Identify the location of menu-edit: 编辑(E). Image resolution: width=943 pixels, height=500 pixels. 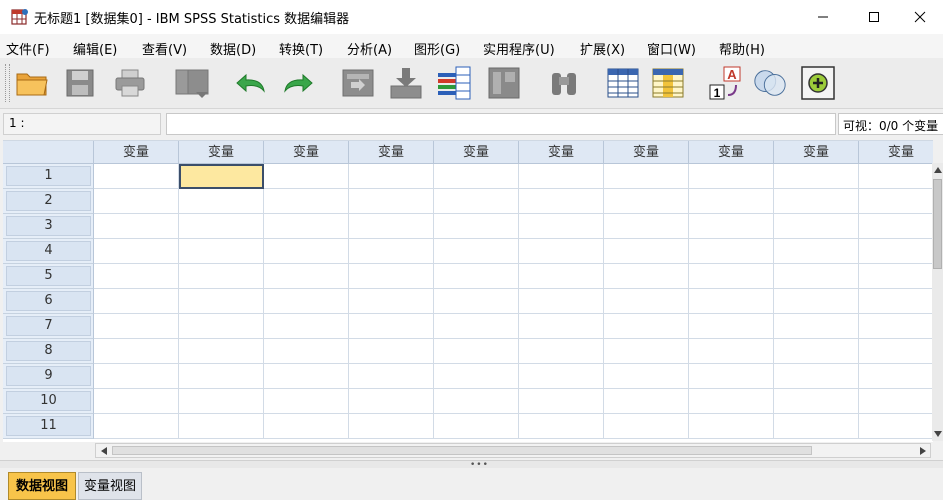
(95, 48).